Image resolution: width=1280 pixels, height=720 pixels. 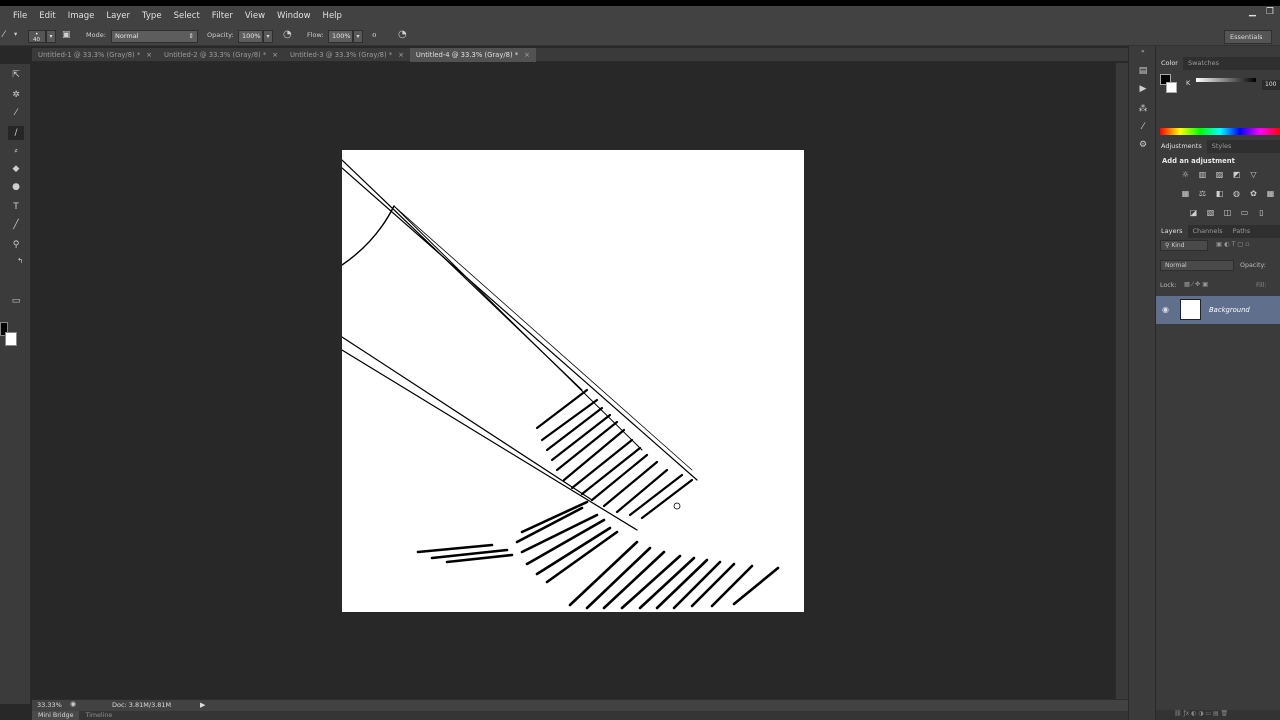 What do you see at coordinates (1143, 127) in the screenshot?
I see `tool-presets-icon: ⁄` at bounding box center [1143, 127].